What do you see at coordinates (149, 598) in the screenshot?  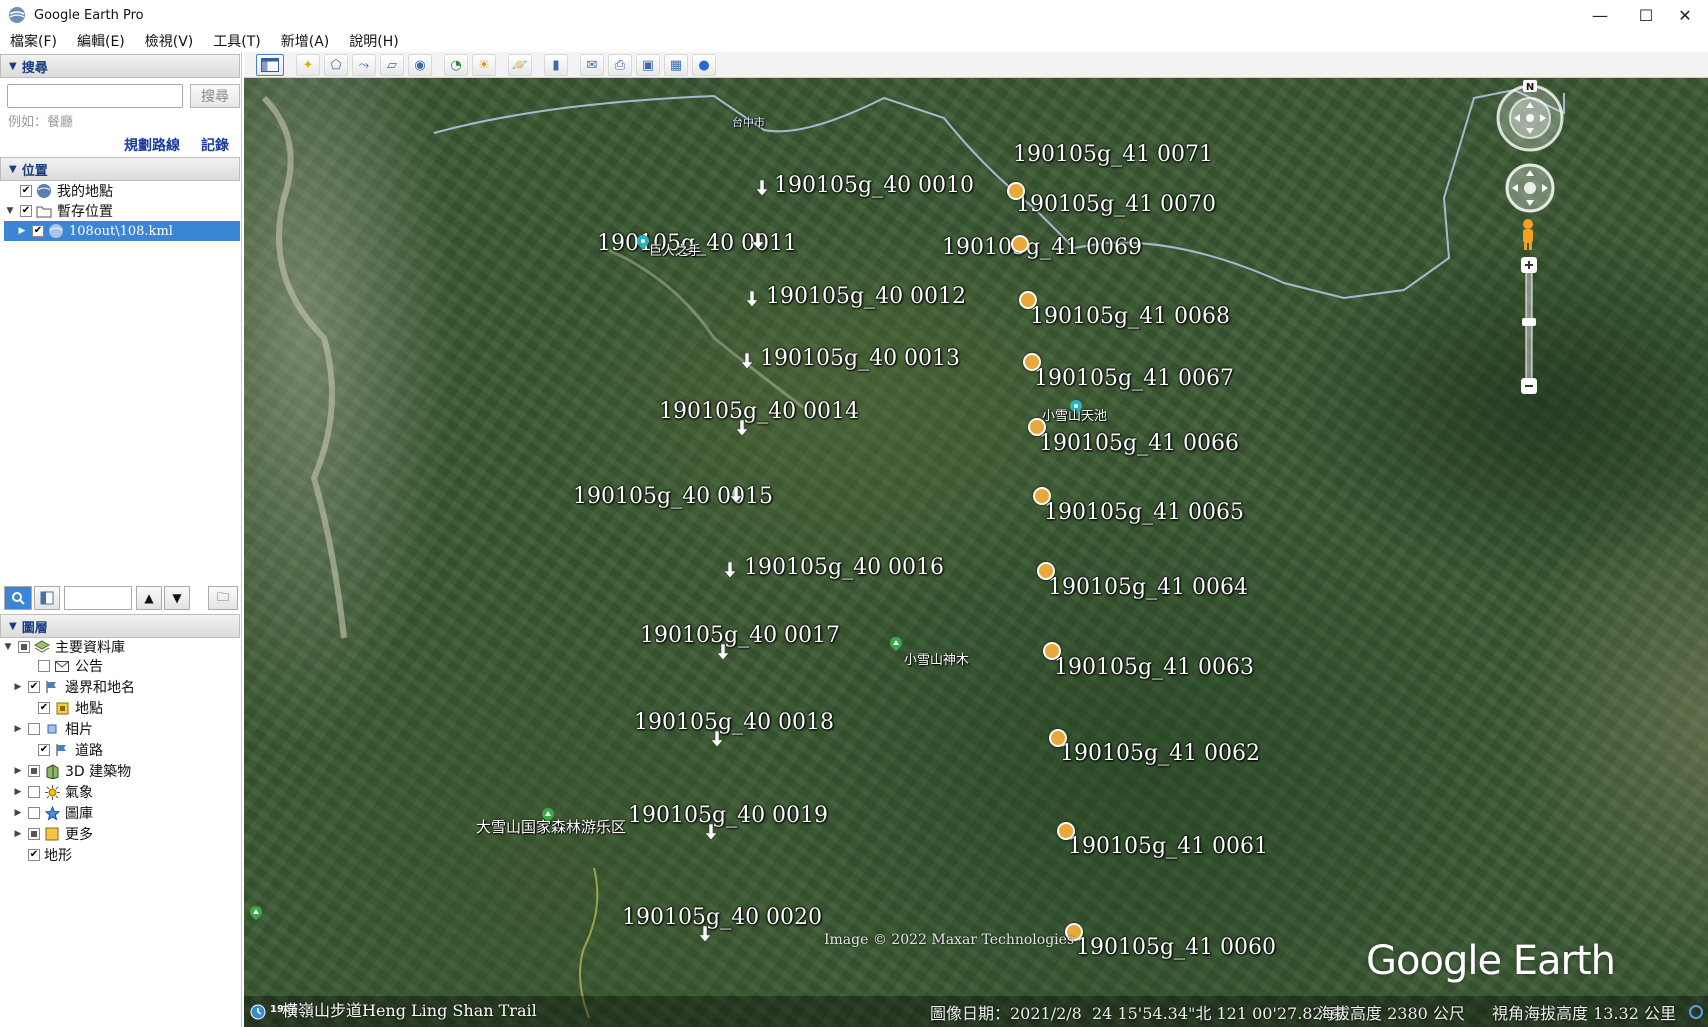 I see `move-up-button: ▲` at bounding box center [149, 598].